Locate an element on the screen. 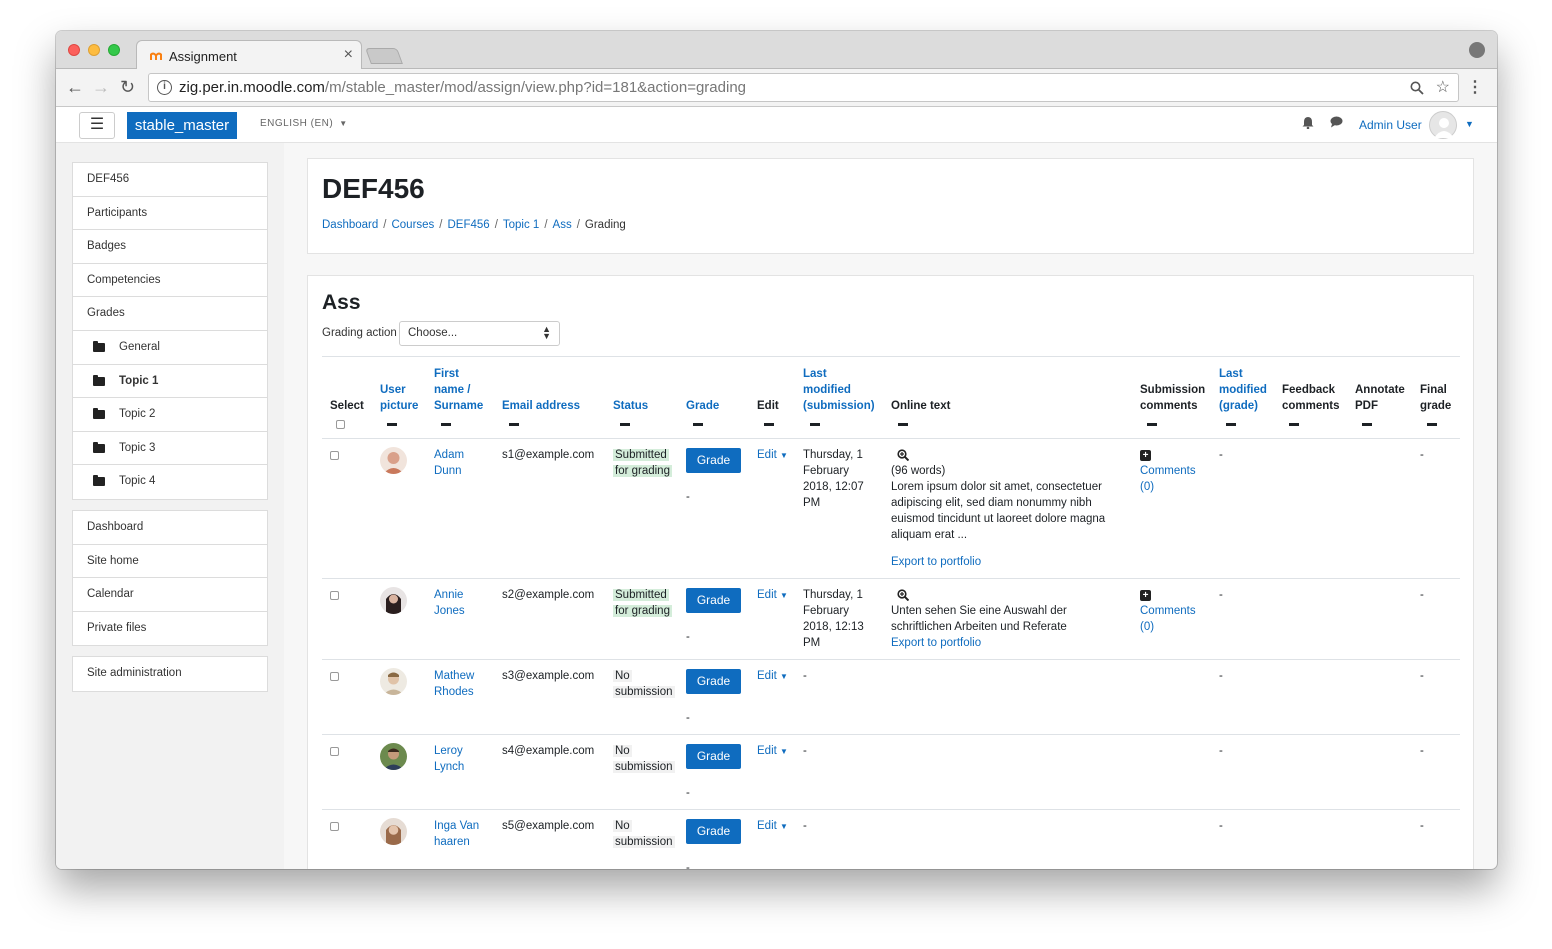 The width and height of the screenshot is (1552, 949). sidebar-item-competencies: Competencies is located at coordinates (170, 281).